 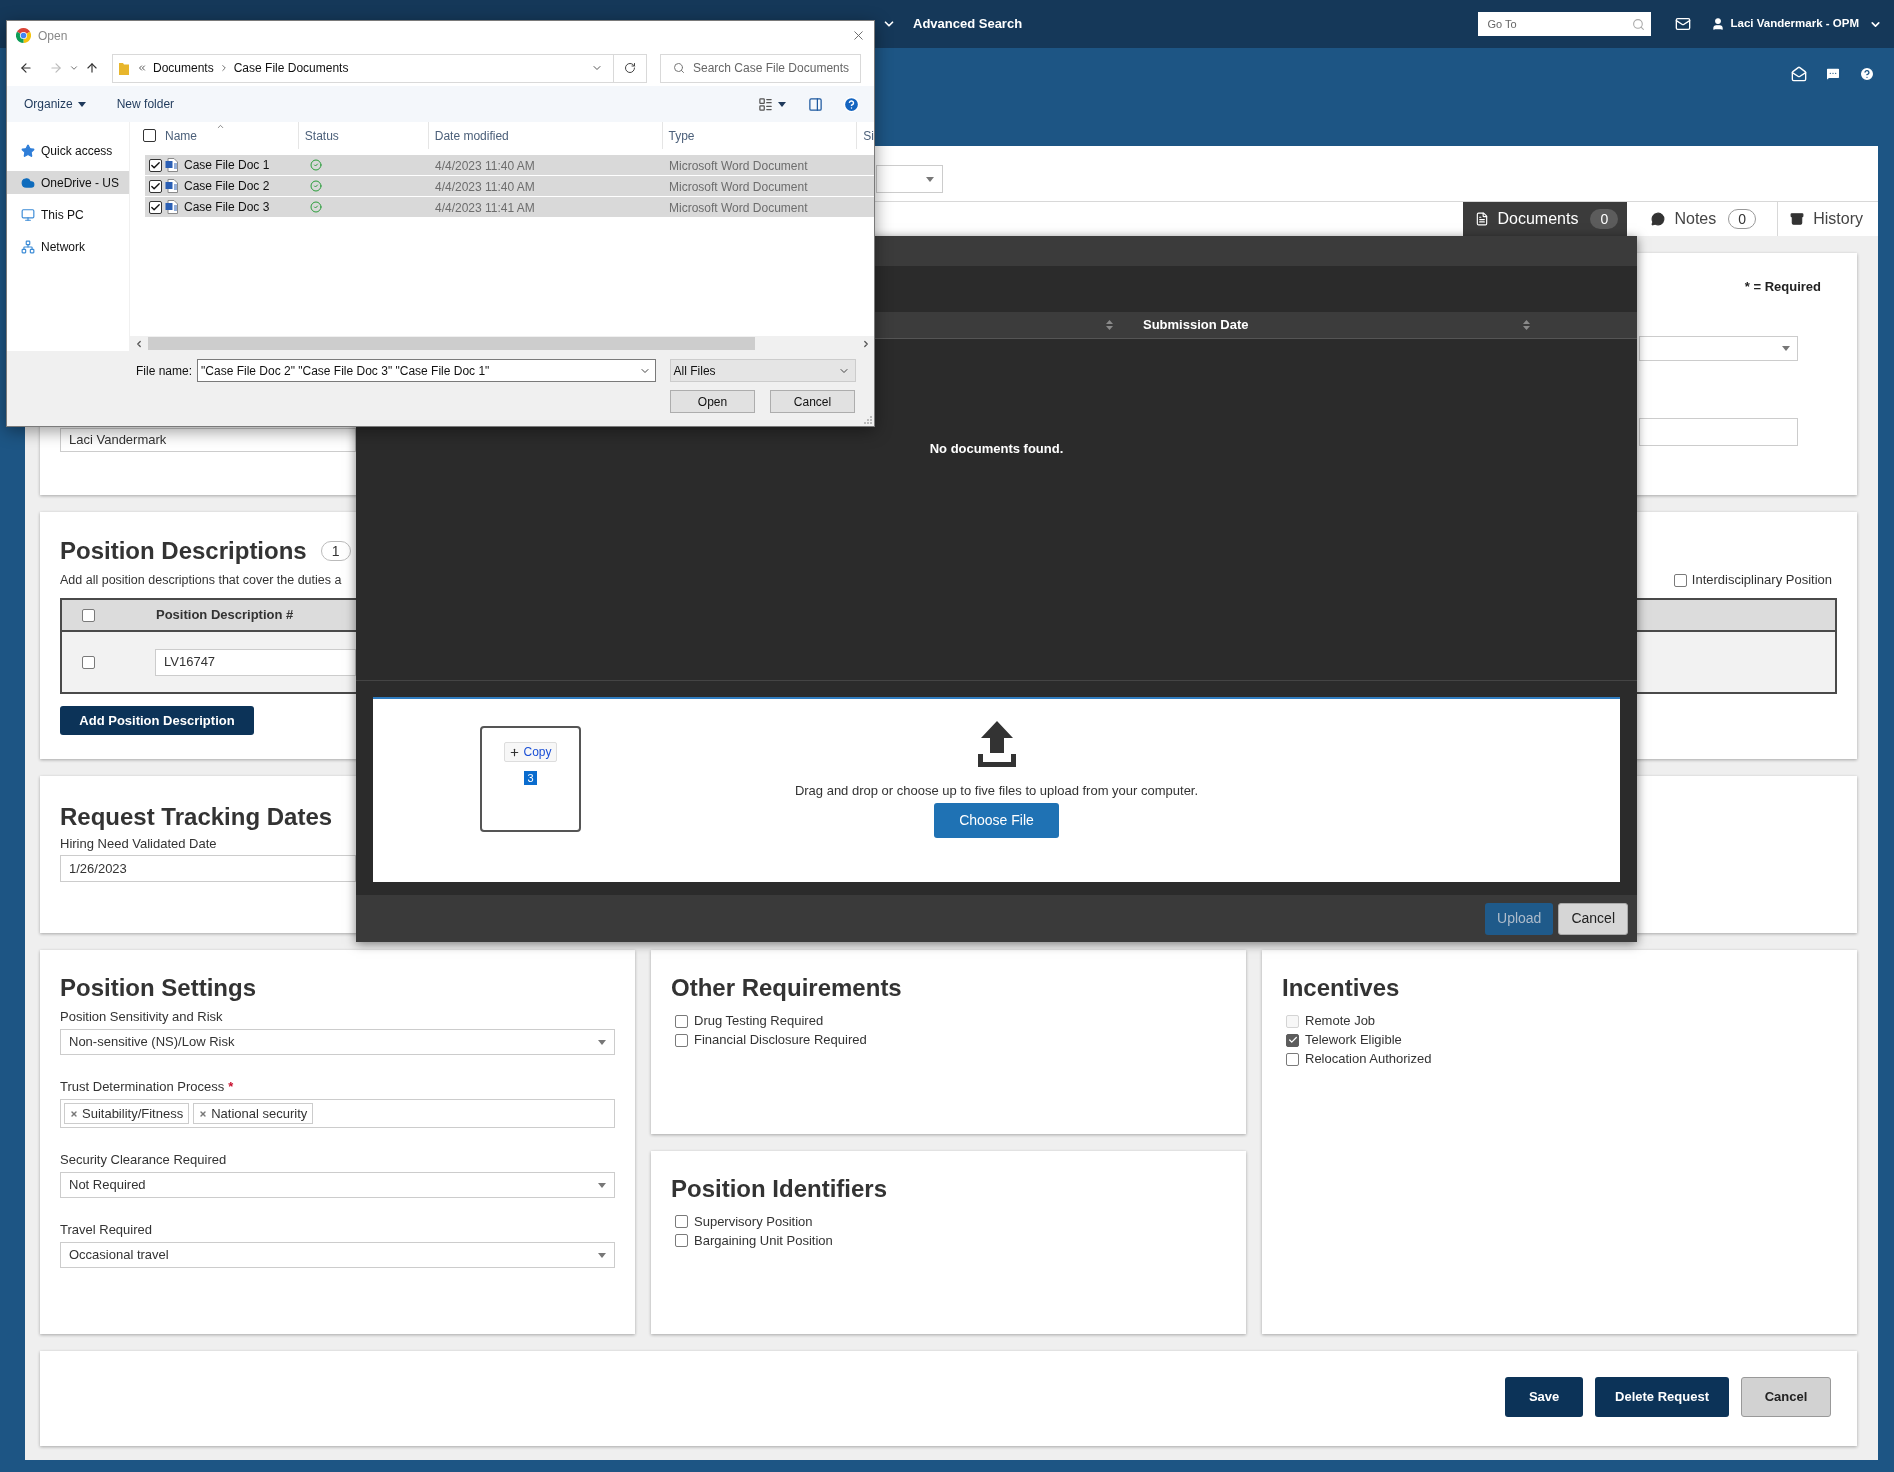 I want to click on section-title: Request Tracking Dates, so click(x=196, y=817).